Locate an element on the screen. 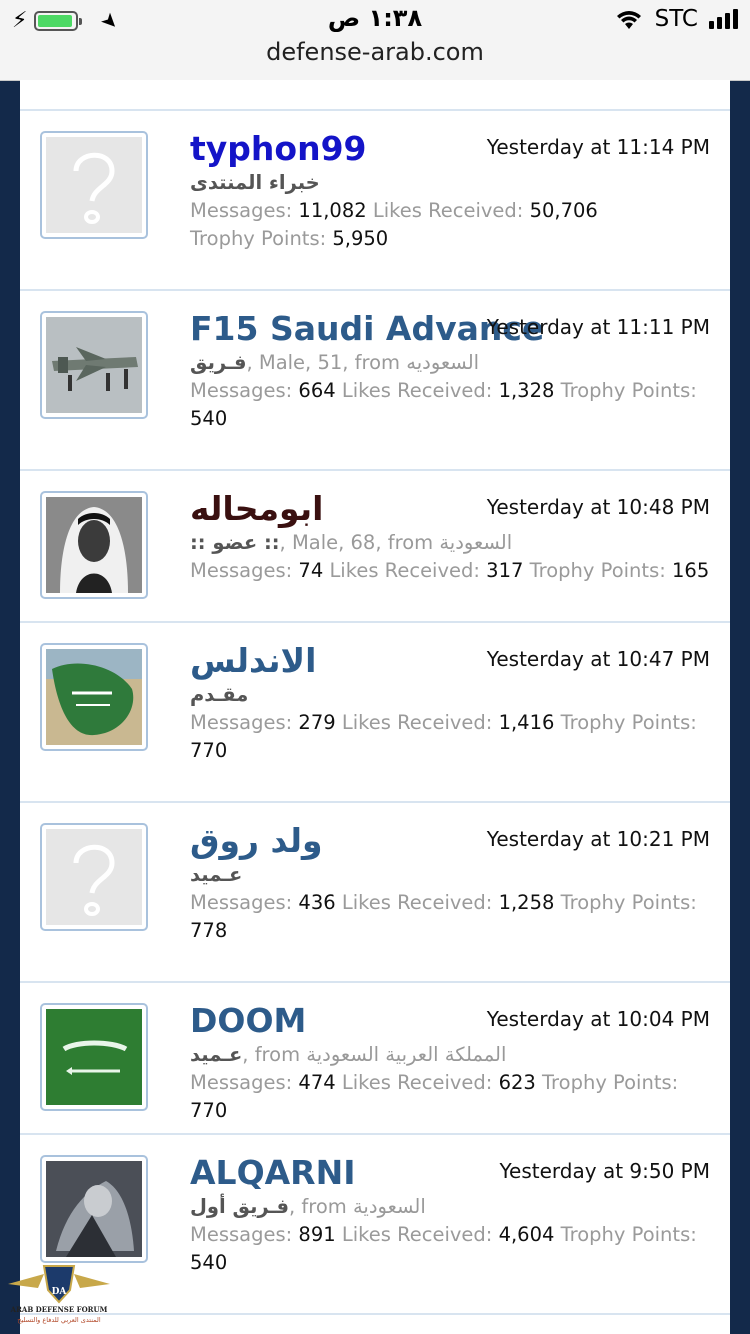  wifi-icon is located at coordinates (628, 20).